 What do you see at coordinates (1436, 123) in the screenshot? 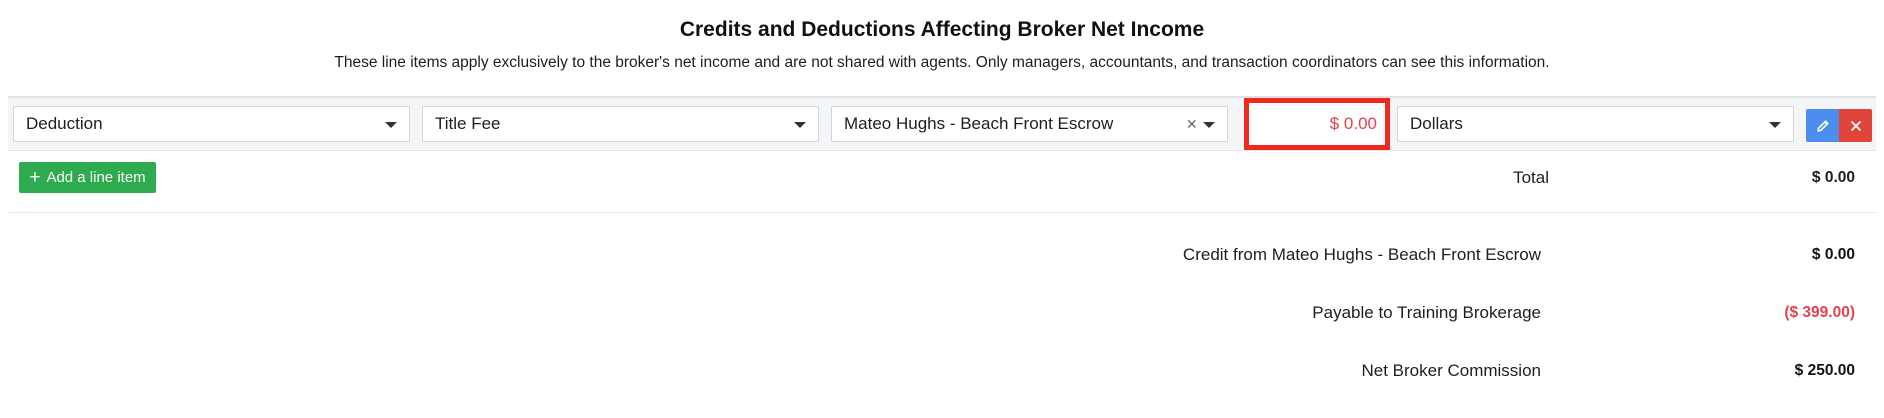
I see `unit-value: Dollars` at bounding box center [1436, 123].